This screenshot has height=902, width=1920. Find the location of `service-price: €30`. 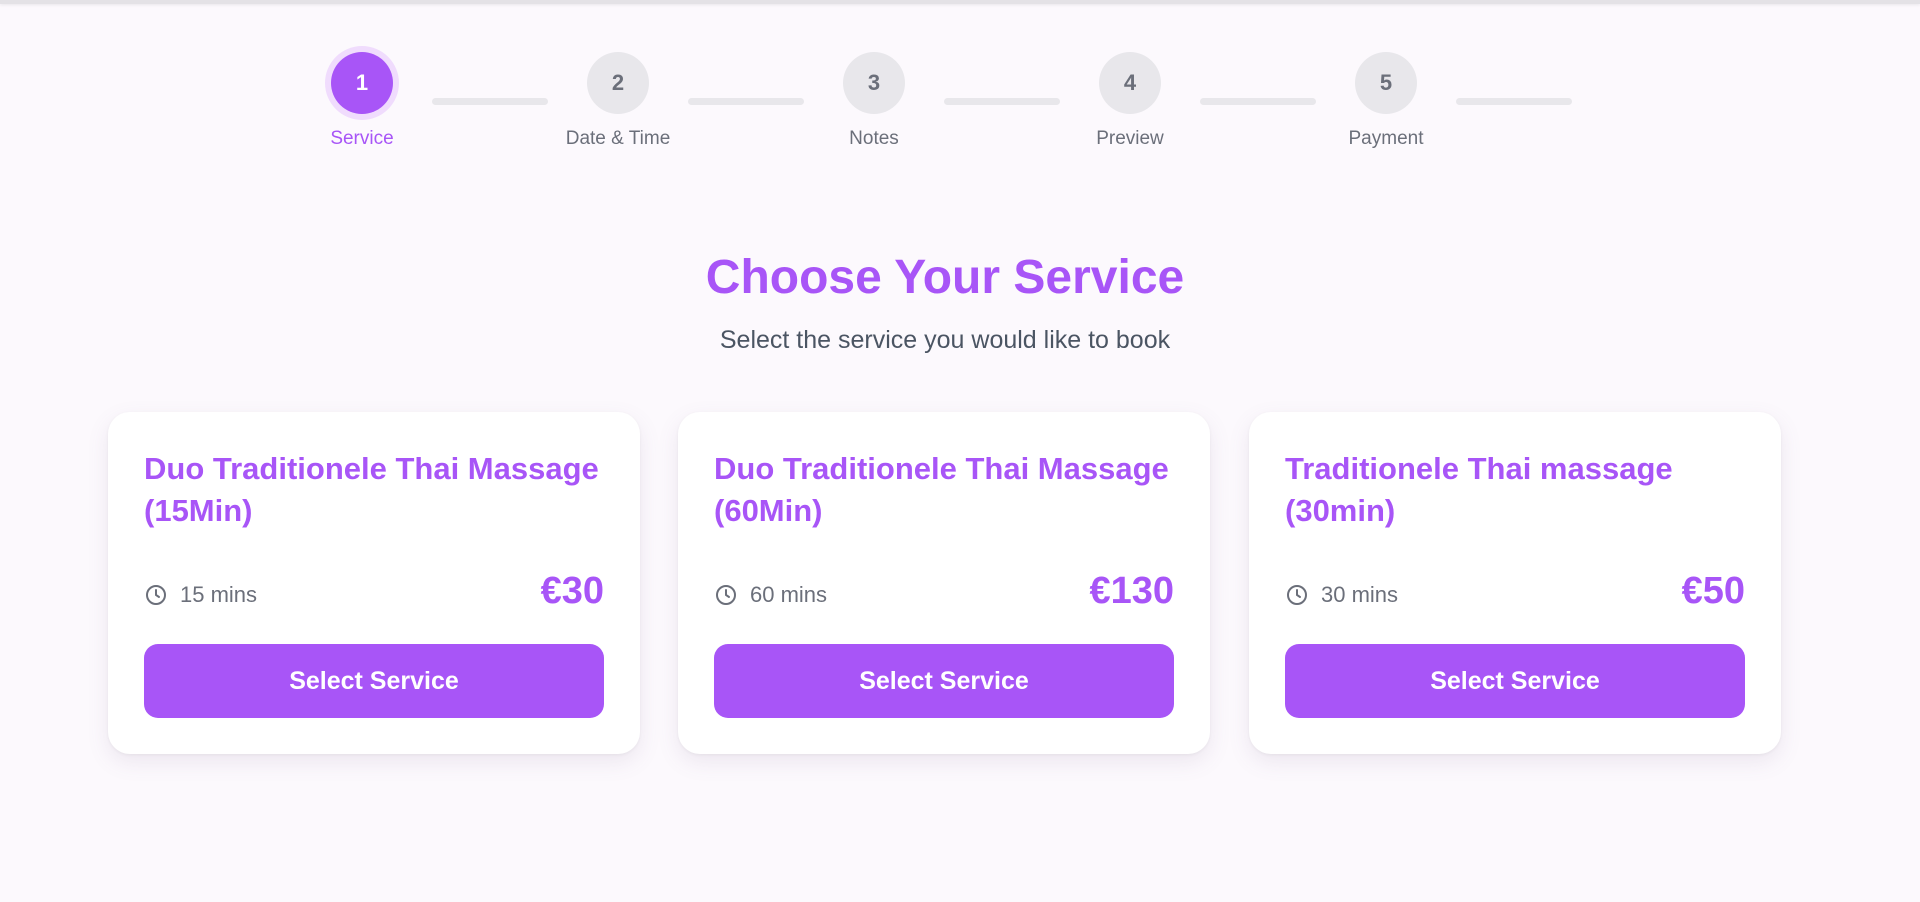

service-price: €30 is located at coordinates (572, 591).